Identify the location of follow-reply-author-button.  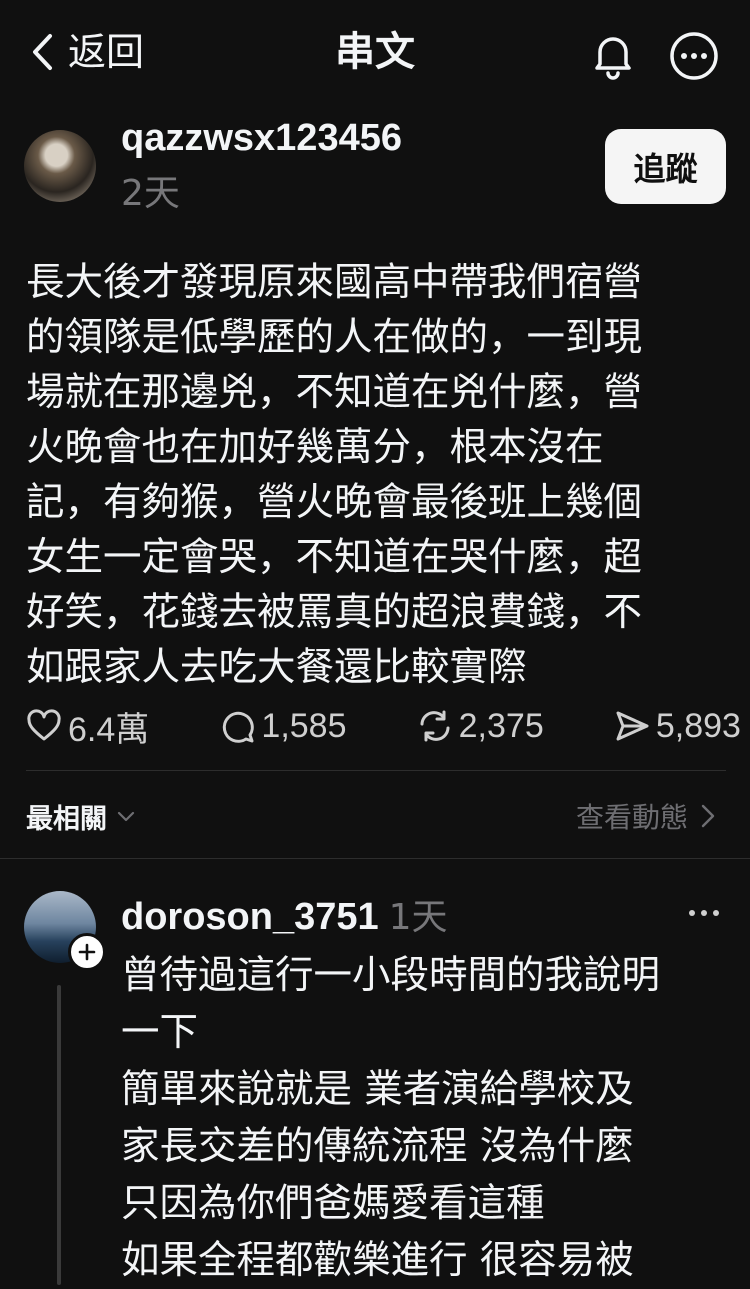
(87, 952).